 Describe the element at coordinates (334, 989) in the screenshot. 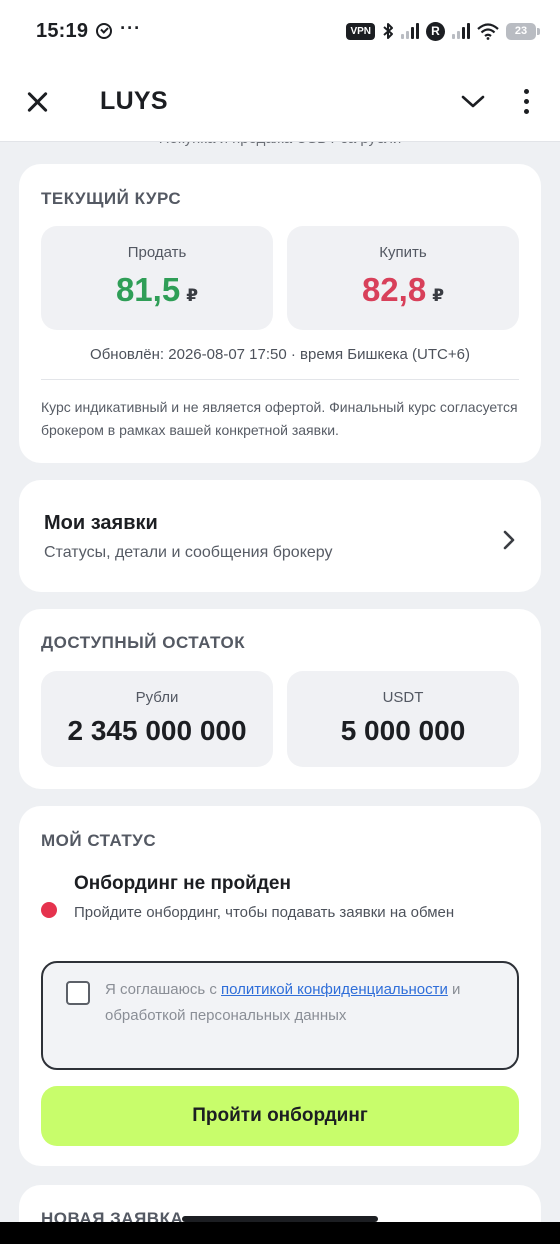

I see `privacy-policy-link: политикой конфиденциальности` at that location.